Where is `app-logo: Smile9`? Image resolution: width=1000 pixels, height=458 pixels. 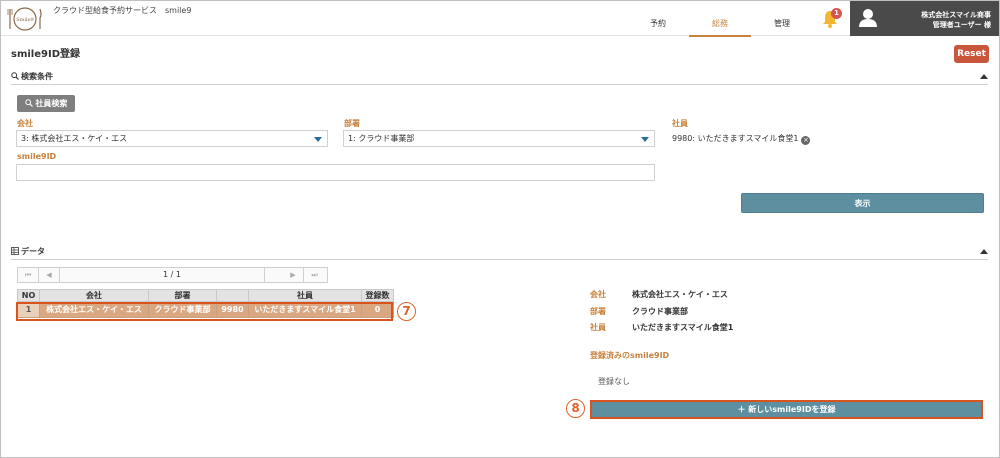 app-logo: Smile9 is located at coordinates (25, 19).